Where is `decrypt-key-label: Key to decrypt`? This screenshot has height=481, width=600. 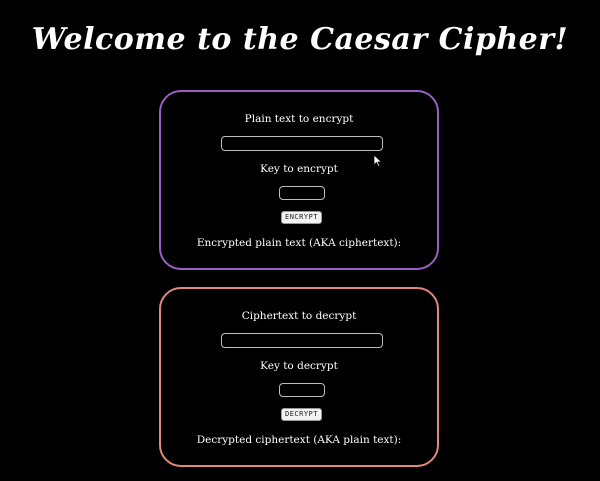
decrypt-key-label: Key to decrypt is located at coordinates (299, 366).